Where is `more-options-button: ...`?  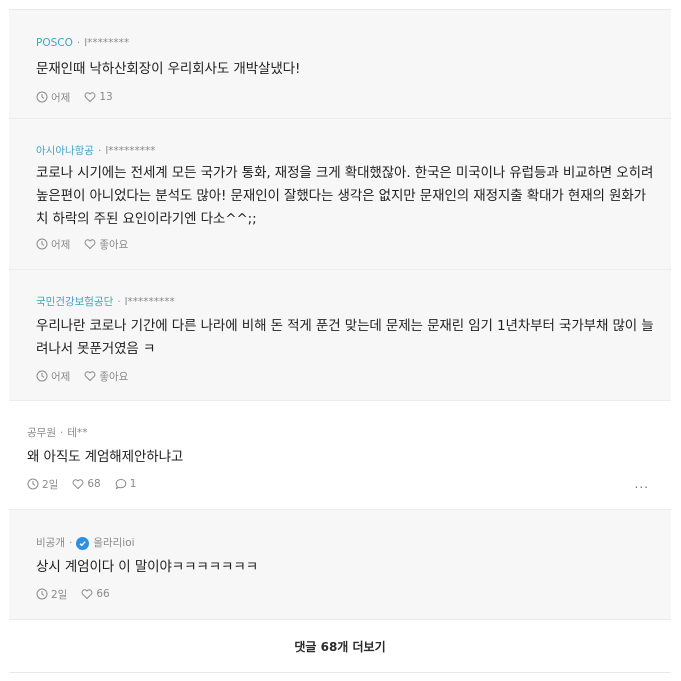
more-options-button: ... is located at coordinates (642, 484).